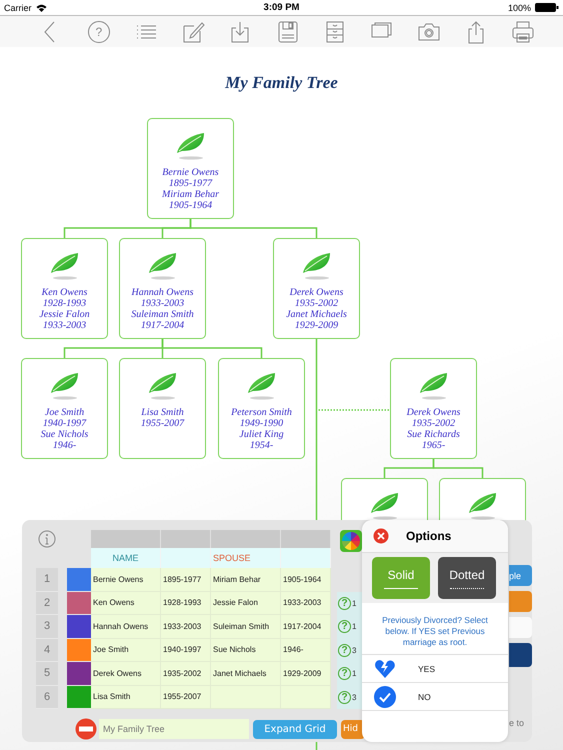 This screenshot has width=563, height=750. I want to click on table-cell: 1955-2007, so click(186, 697).